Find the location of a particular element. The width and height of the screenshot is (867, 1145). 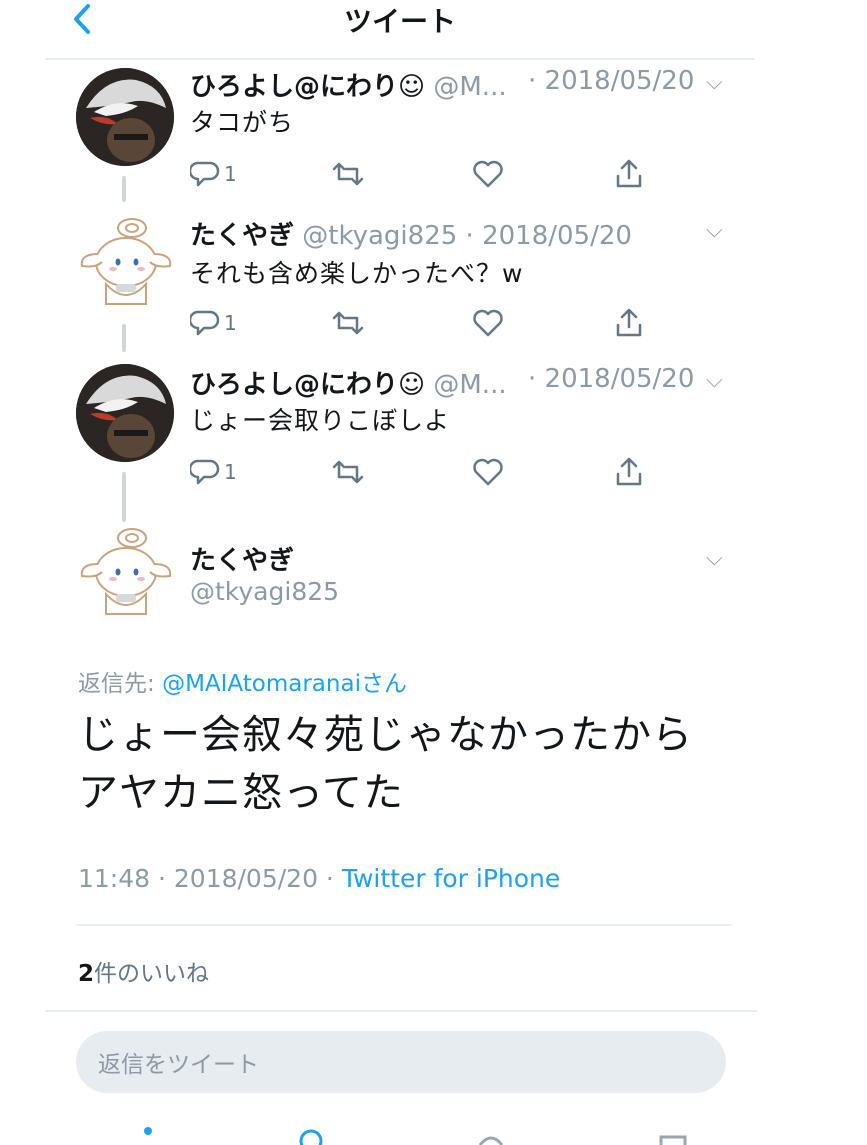

likes-summary: 2件のいいね is located at coordinates (143, 971).